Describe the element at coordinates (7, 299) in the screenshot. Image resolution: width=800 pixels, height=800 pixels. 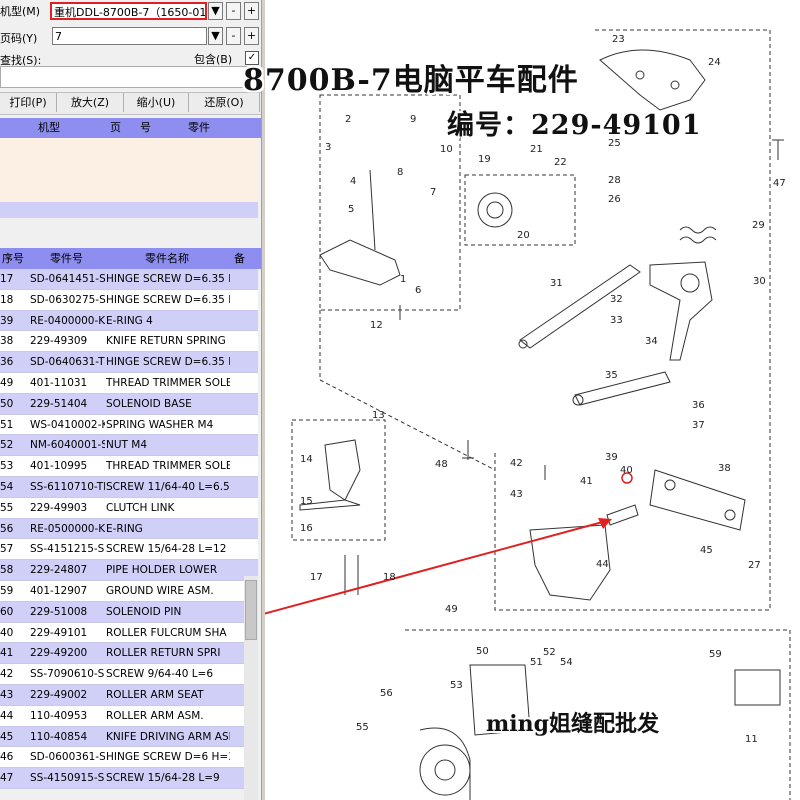
I see `cell-seq: 18` at that location.